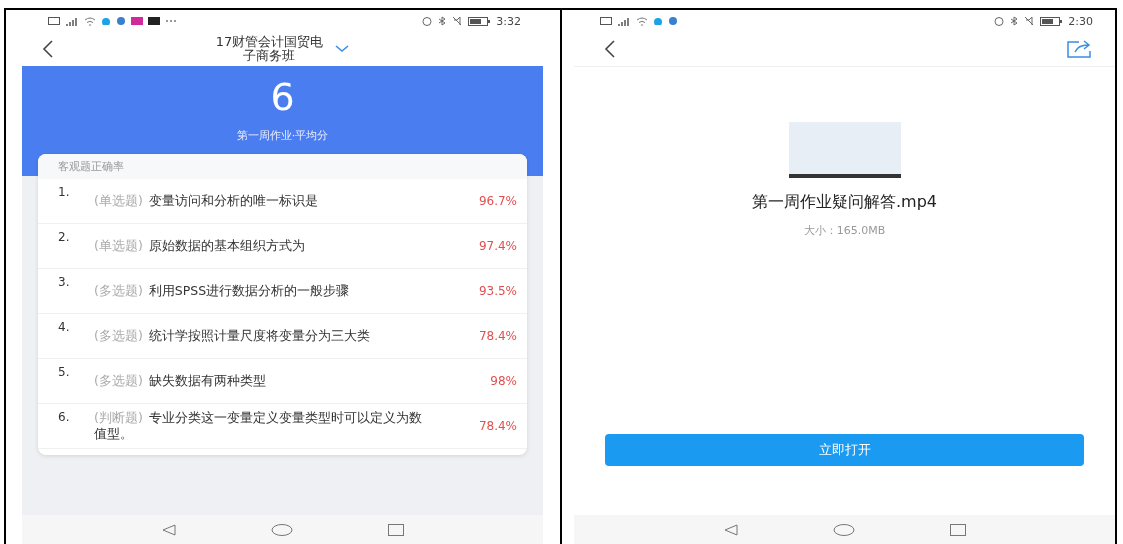 This screenshot has width=1123, height=544. I want to click on question-text: (单选题) 原始数据的基本组织方式为, so click(200, 246).